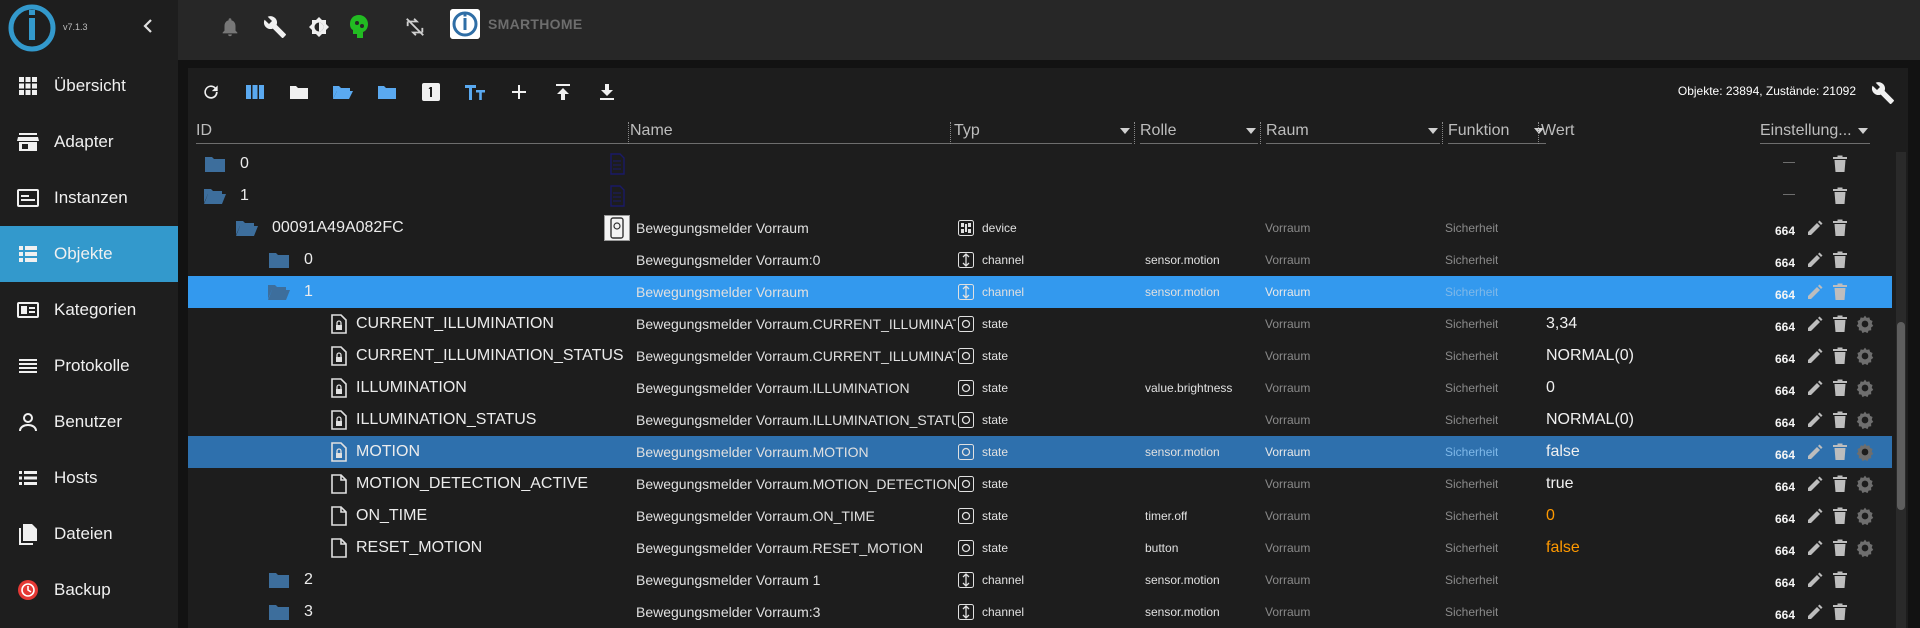  Describe the element at coordinates (1166, 516) in the screenshot. I see `row-role: timer.off` at that location.